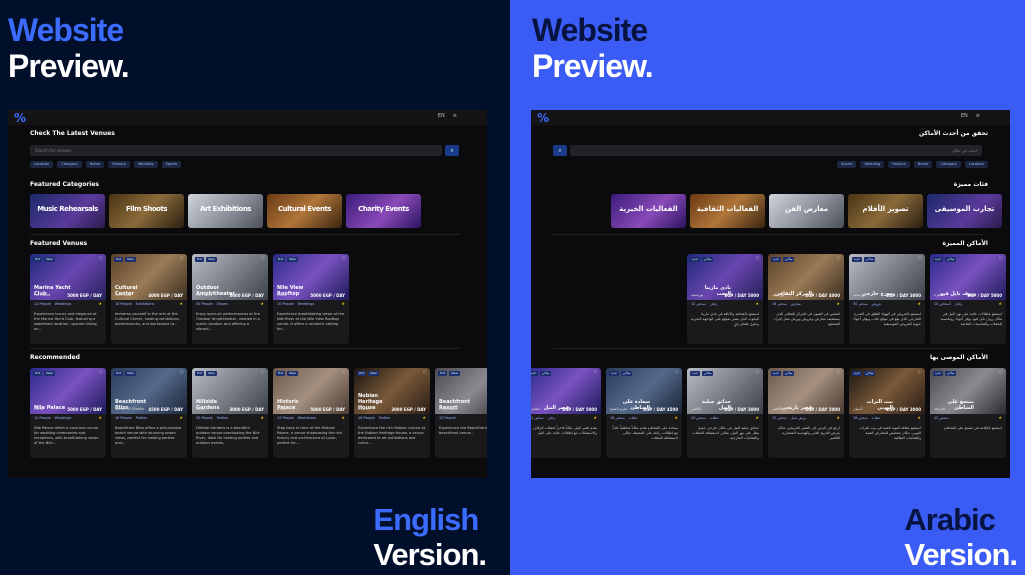  What do you see at coordinates (970, 184) in the screenshot?
I see `featured-categories-title: فئات مميزة` at bounding box center [970, 184].